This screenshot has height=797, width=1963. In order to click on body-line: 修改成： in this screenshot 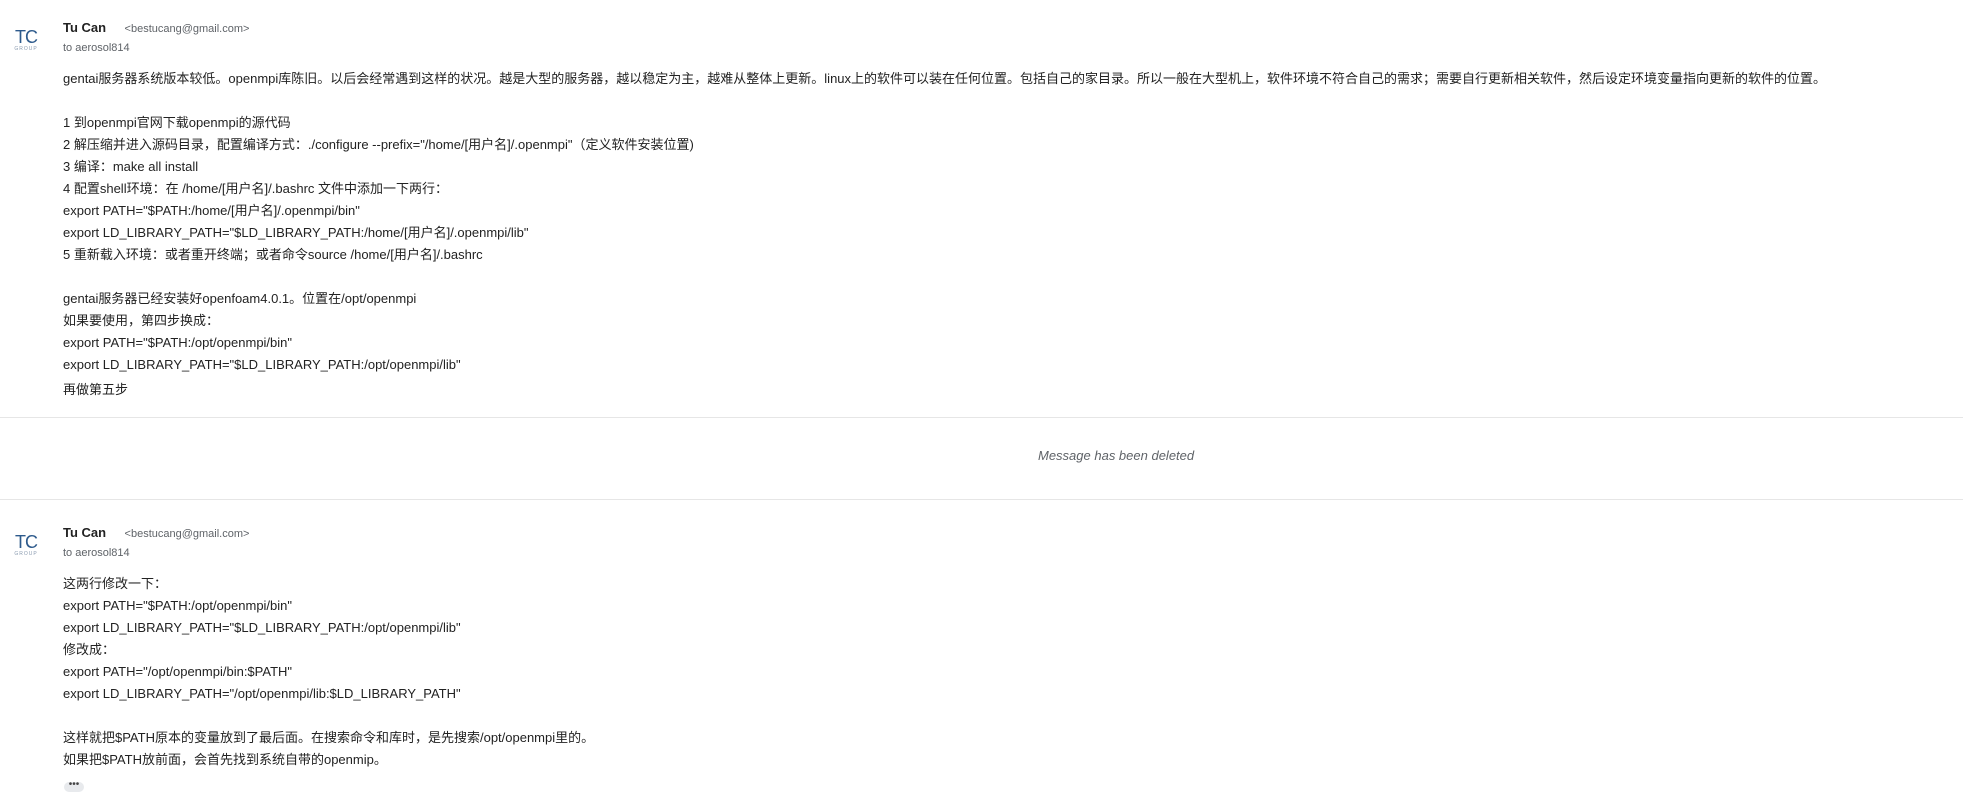, I will do `click(89, 649)`.